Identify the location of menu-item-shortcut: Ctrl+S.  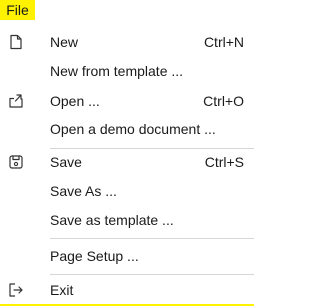
(224, 162).